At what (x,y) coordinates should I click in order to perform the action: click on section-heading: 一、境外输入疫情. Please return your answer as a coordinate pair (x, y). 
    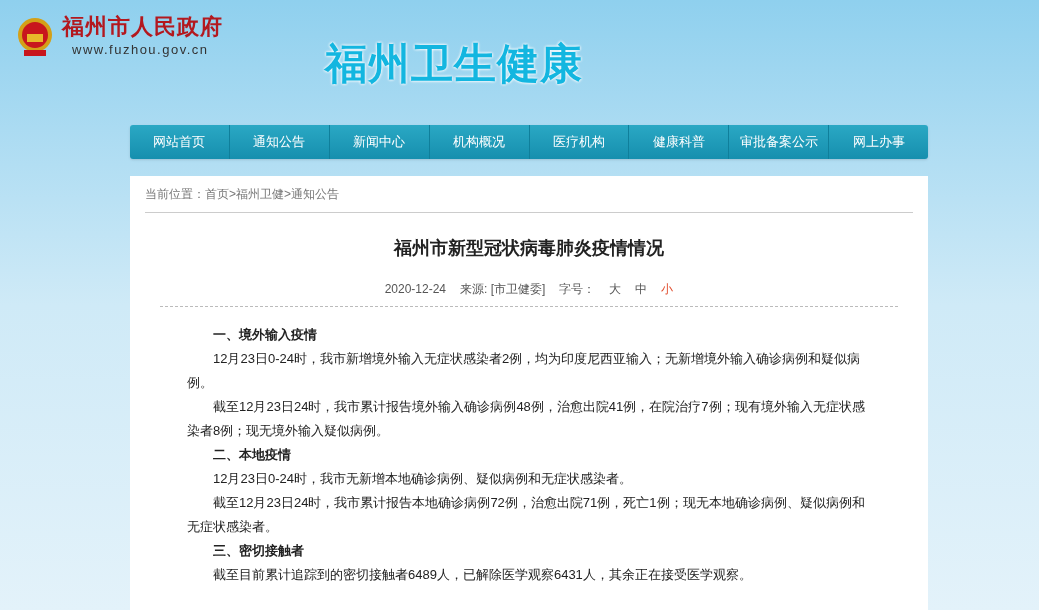
    Looking at the image, I should click on (265, 335).